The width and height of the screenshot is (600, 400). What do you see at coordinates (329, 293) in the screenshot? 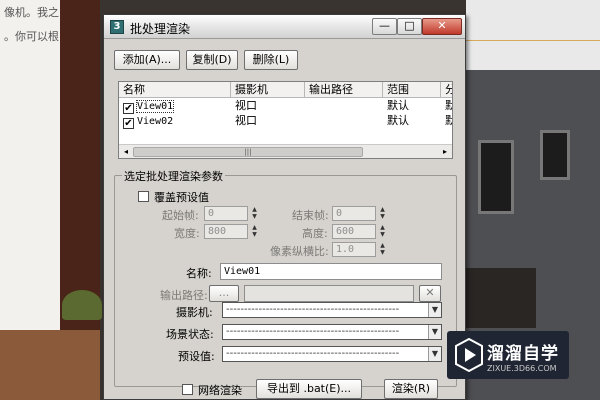
I see `output-path-field` at bounding box center [329, 293].